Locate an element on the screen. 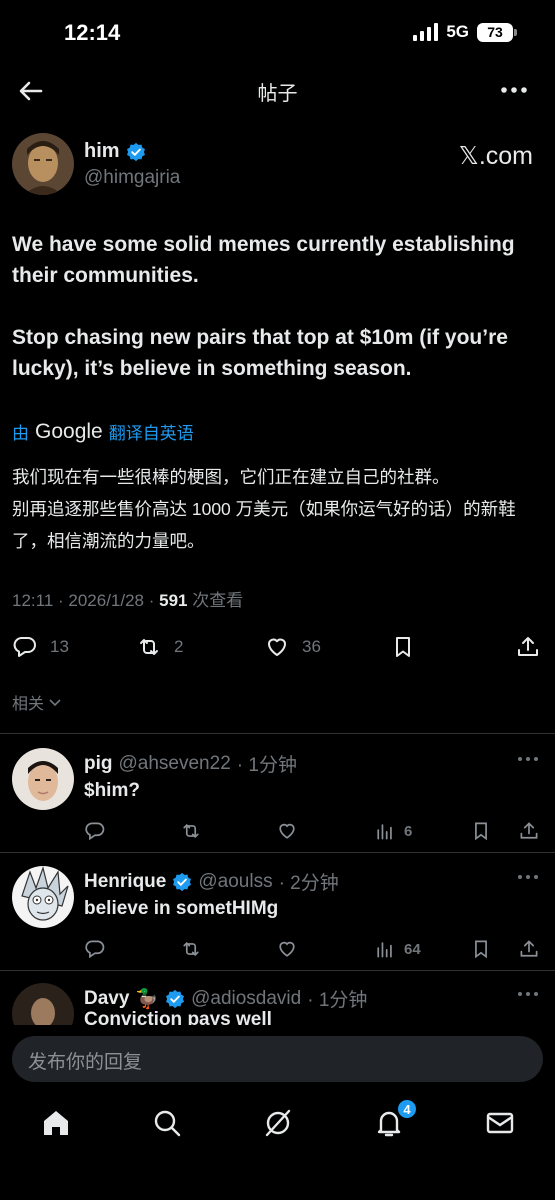  reply-button: 13 is located at coordinates (40, 647).